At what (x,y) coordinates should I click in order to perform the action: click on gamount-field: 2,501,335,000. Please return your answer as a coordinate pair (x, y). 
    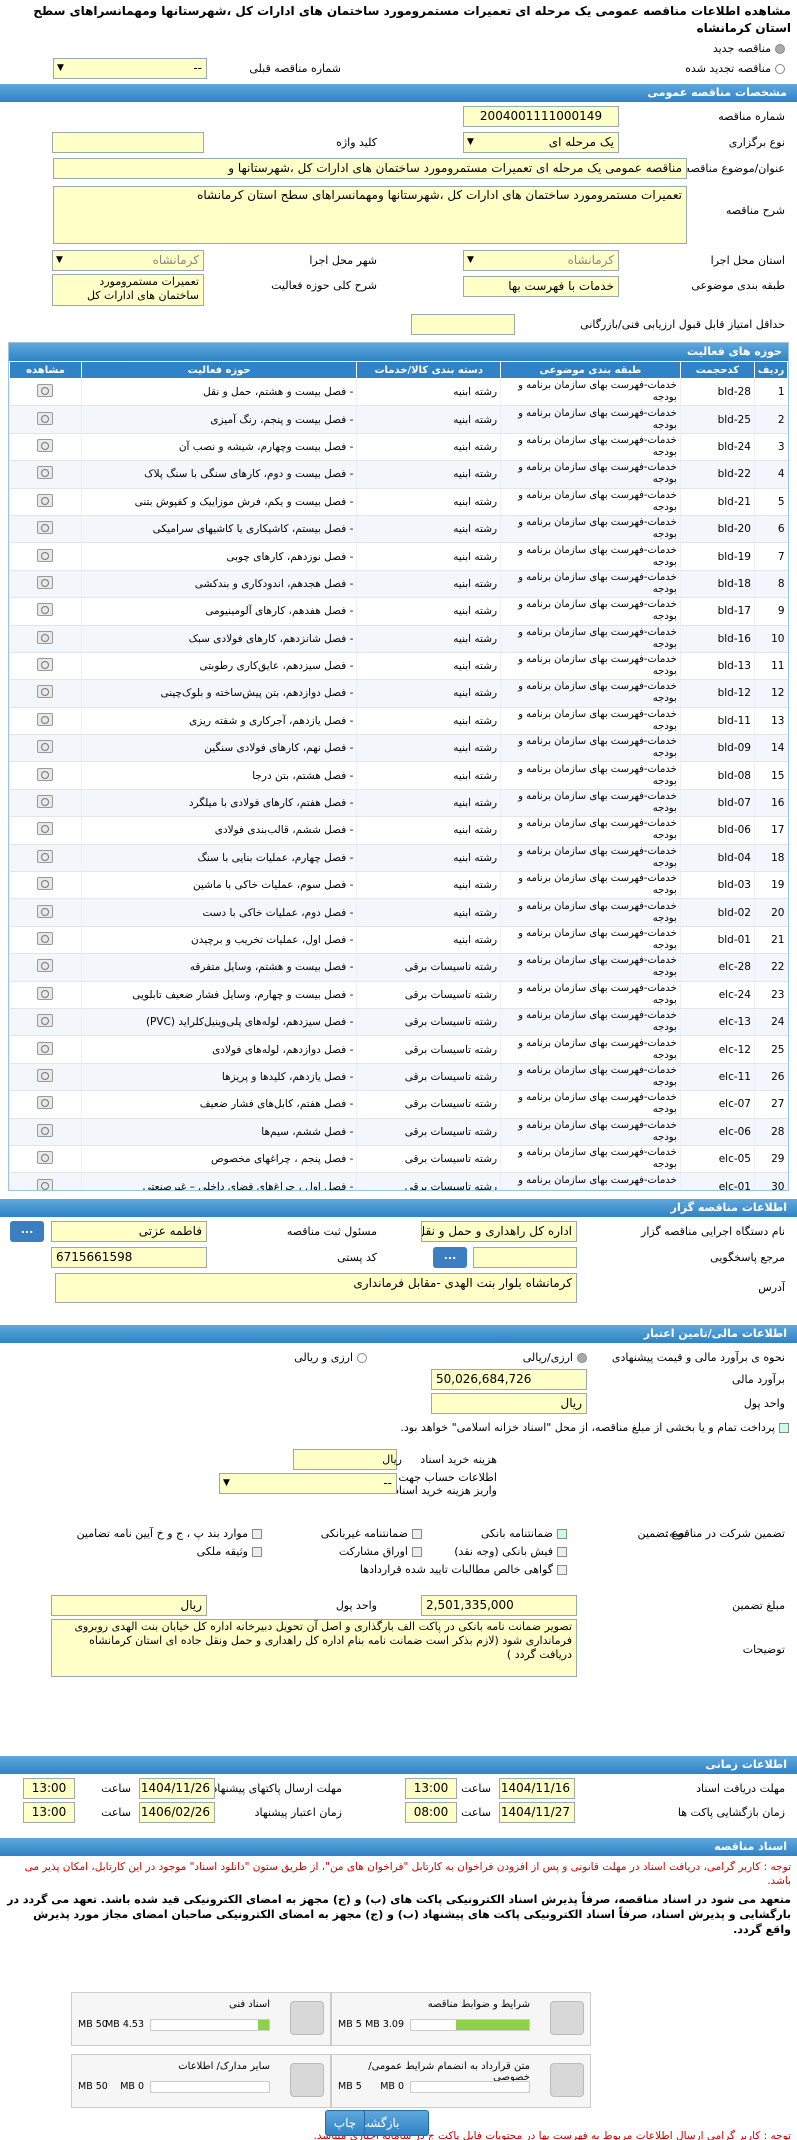
    Looking at the image, I should click on (499, 1605).